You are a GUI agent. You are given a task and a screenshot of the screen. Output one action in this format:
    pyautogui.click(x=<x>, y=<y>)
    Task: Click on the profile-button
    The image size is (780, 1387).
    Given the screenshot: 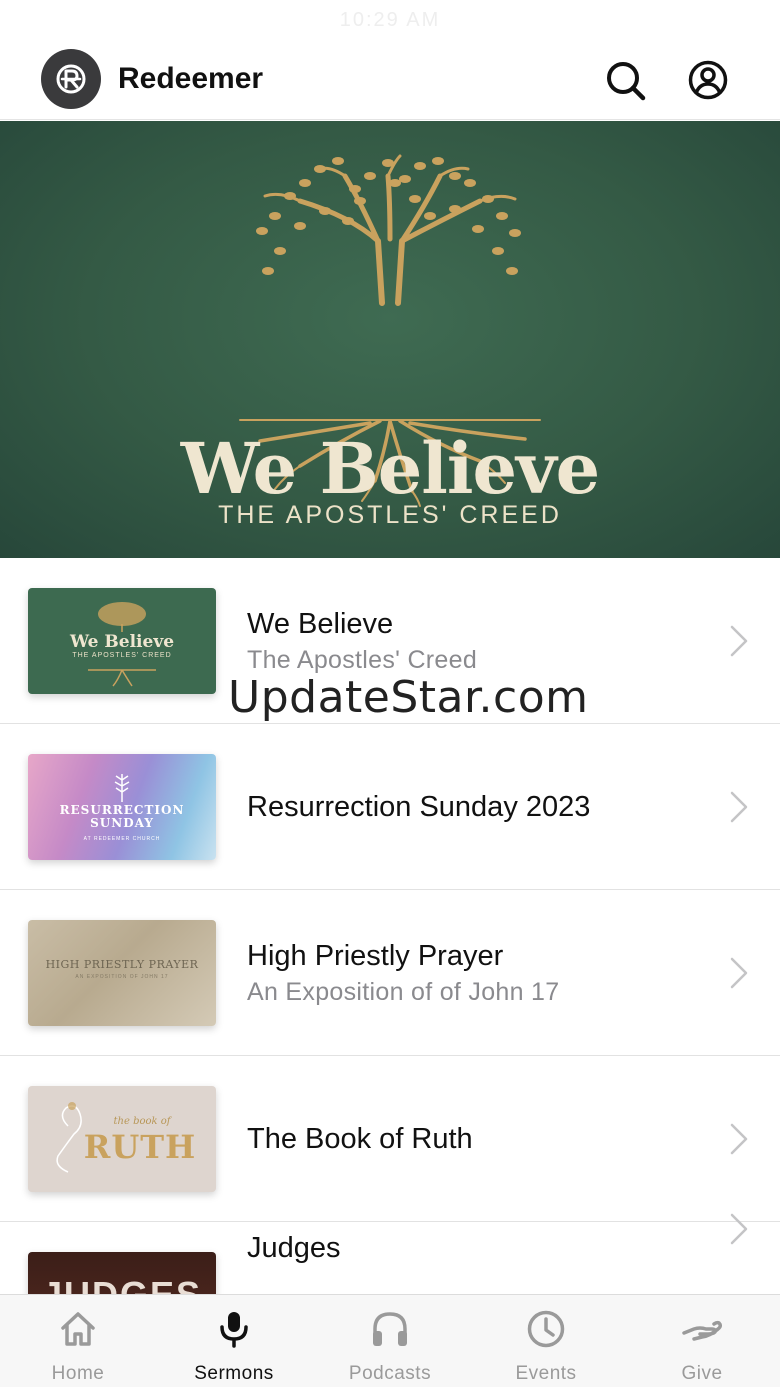 What is the action you would take?
    pyautogui.click(x=708, y=80)
    